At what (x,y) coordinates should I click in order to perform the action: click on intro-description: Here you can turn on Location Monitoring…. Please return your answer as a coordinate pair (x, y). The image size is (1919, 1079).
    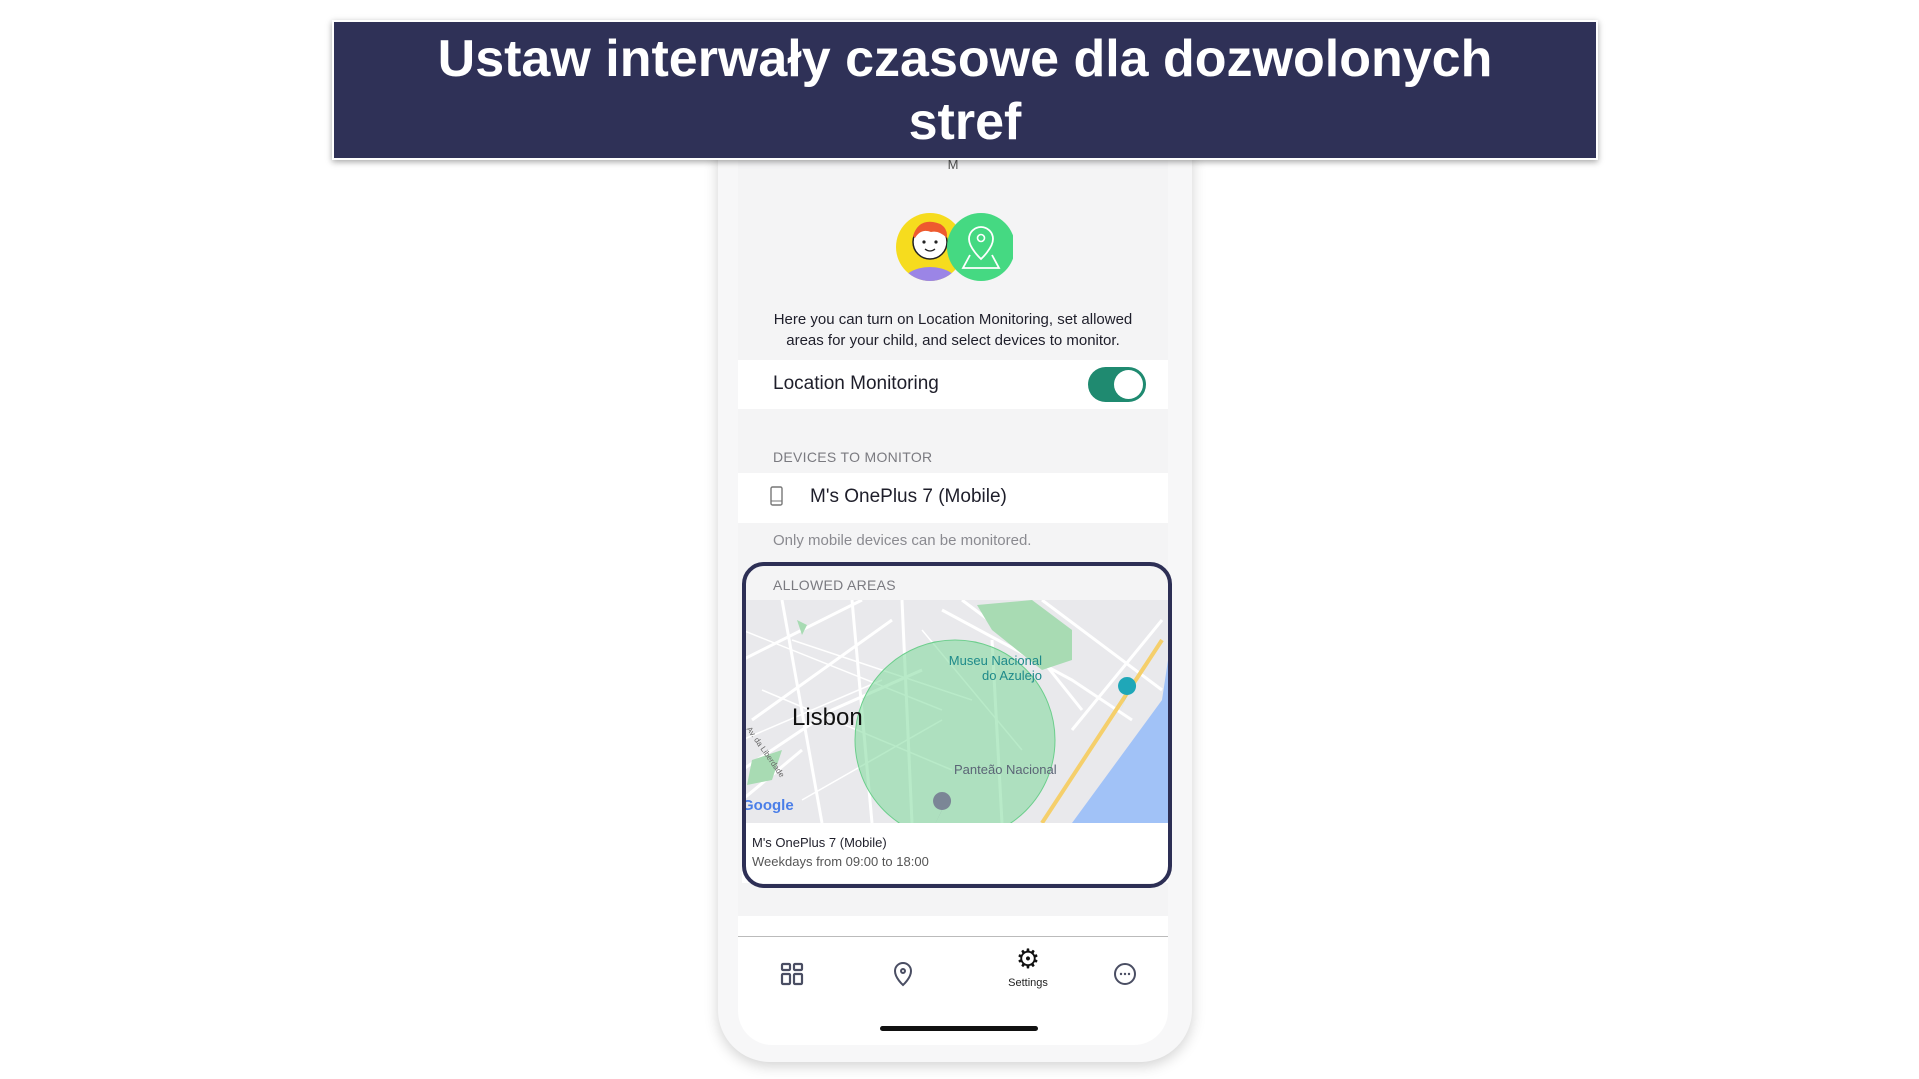
    Looking at the image, I should click on (953, 330).